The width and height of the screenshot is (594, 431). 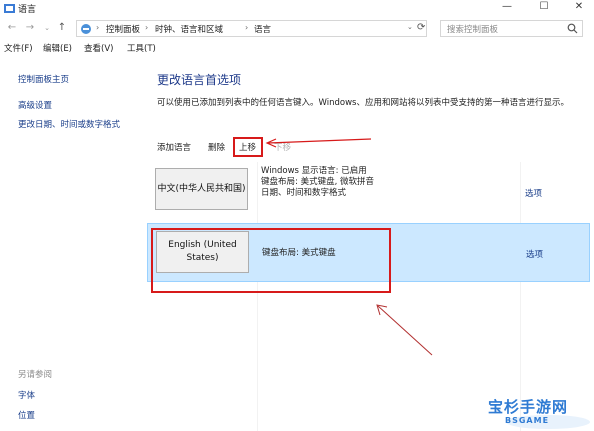 What do you see at coordinates (473, 30) in the screenshot?
I see `search-placeholder: 搜索控制面板` at bounding box center [473, 30].